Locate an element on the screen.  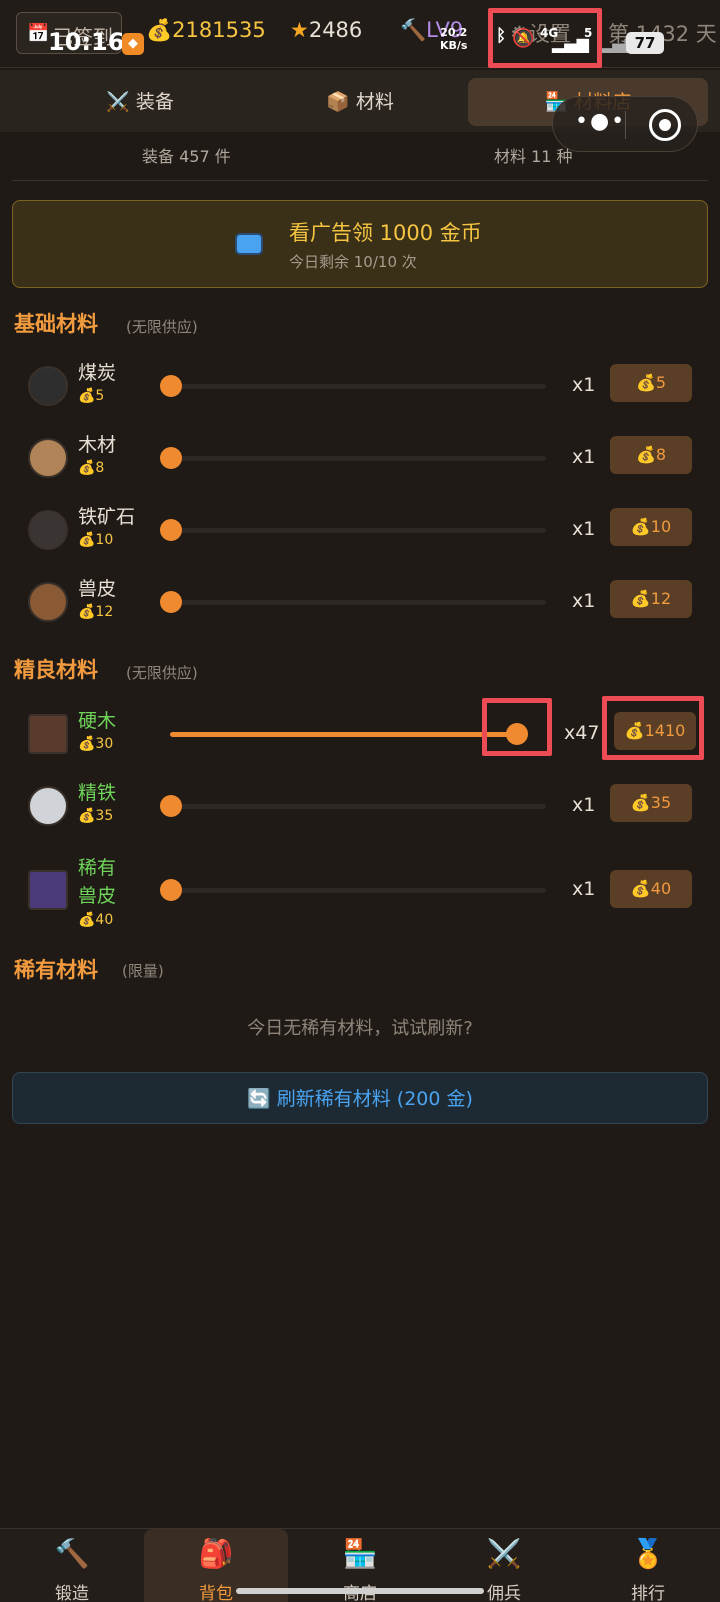
material-unit-price: 💰5 is located at coordinates (91, 396).